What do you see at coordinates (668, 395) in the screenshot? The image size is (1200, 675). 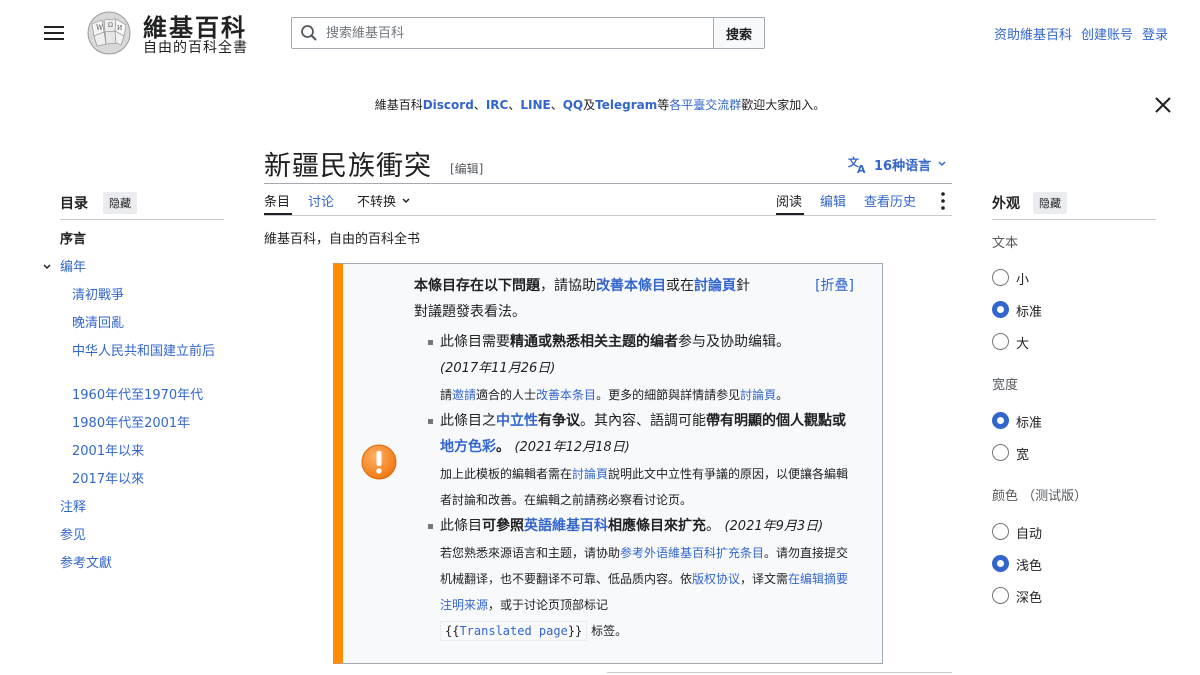 I see `text: 。更多的細節與詳情請参见` at bounding box center [668, 395].